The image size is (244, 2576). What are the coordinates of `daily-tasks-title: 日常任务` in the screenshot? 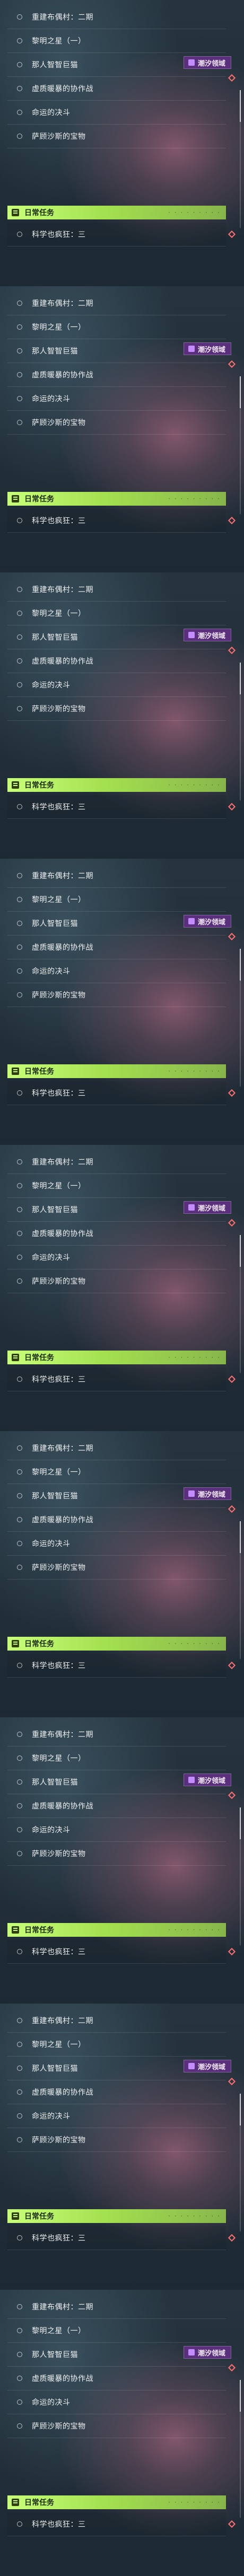 It's located at (39, 2216).